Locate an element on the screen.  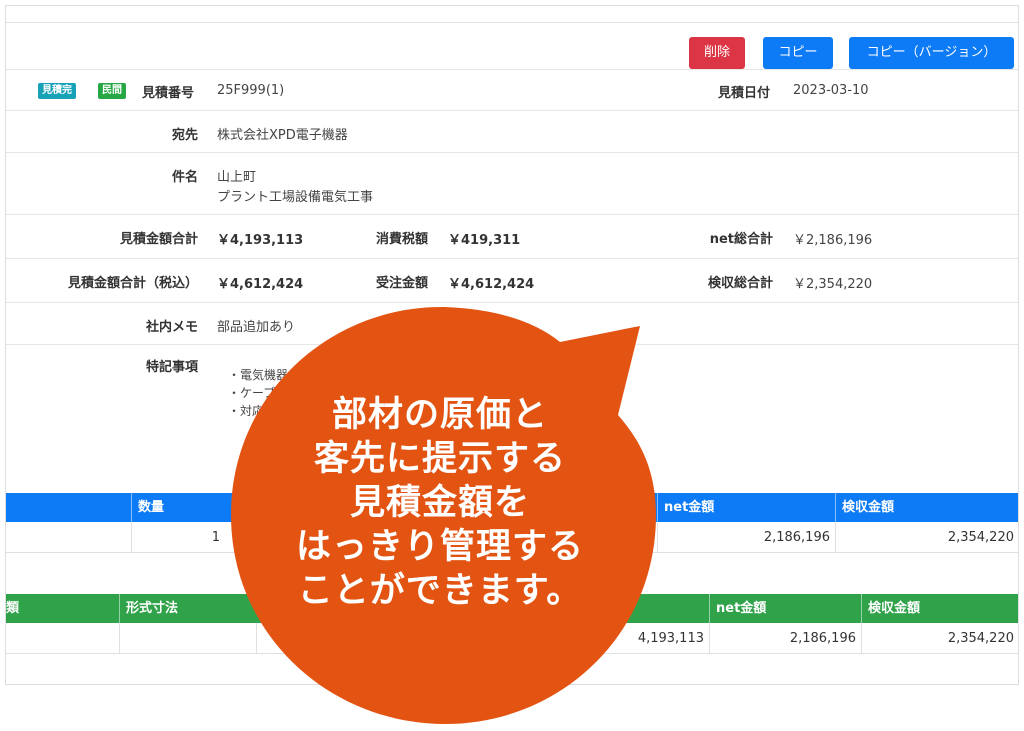
recipient-value: 株式会社XPD電子機器 is located at coordinates (282, 135).